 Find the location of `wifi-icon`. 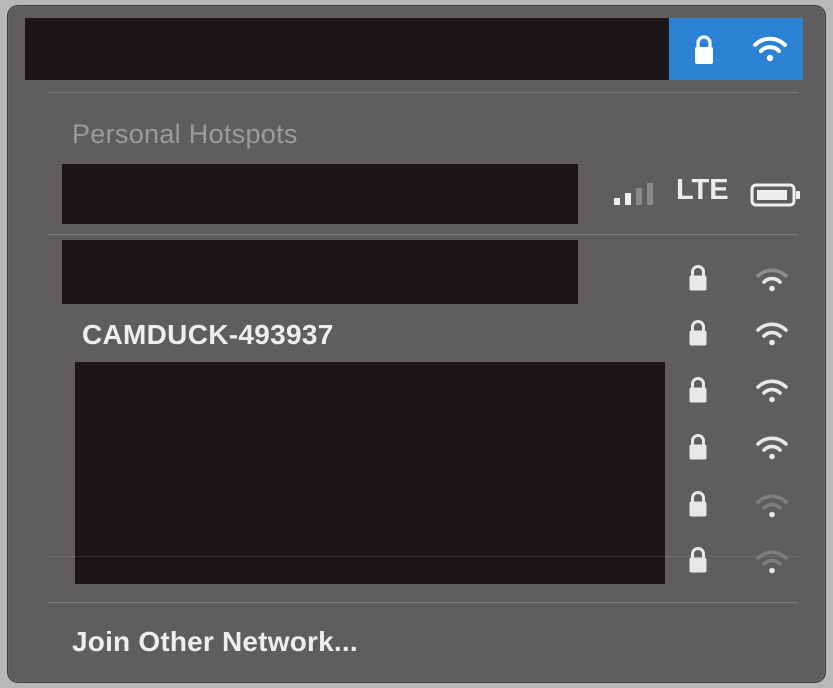

wifi-icon is located at coordinates (770, 49).